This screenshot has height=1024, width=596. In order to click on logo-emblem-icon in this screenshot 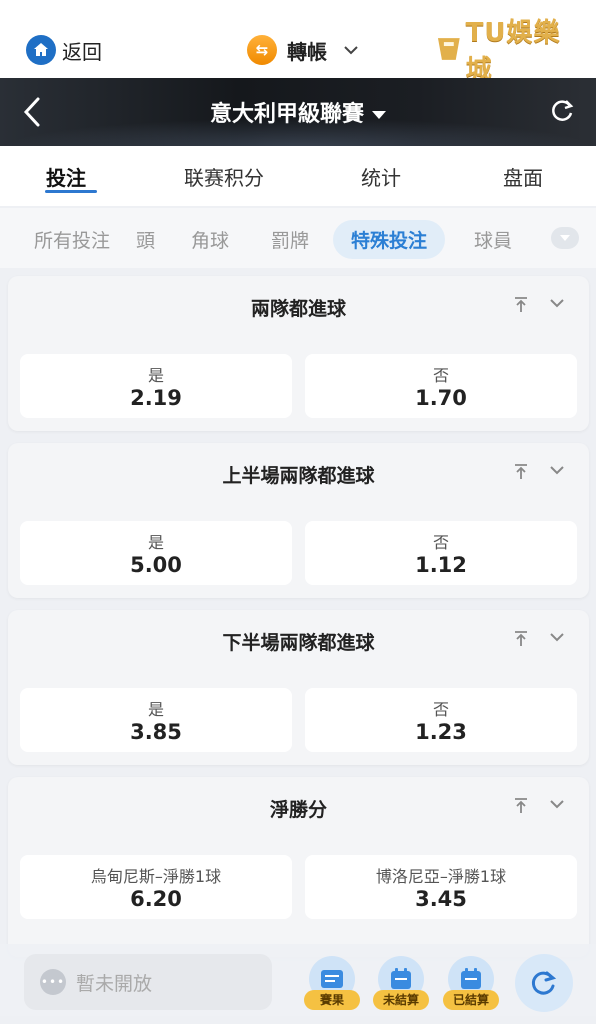, I will do `click(448, 49)`.